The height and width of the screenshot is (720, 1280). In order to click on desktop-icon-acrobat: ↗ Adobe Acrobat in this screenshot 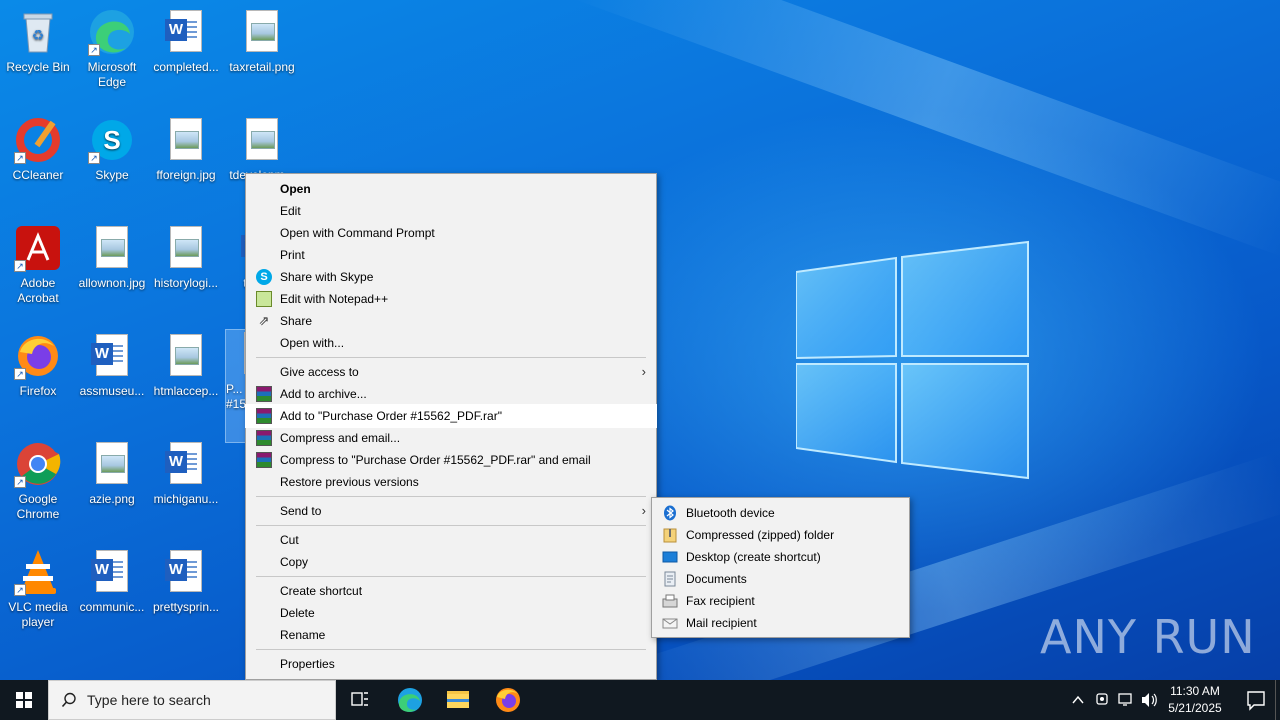, I will do `click(38, 265)`.